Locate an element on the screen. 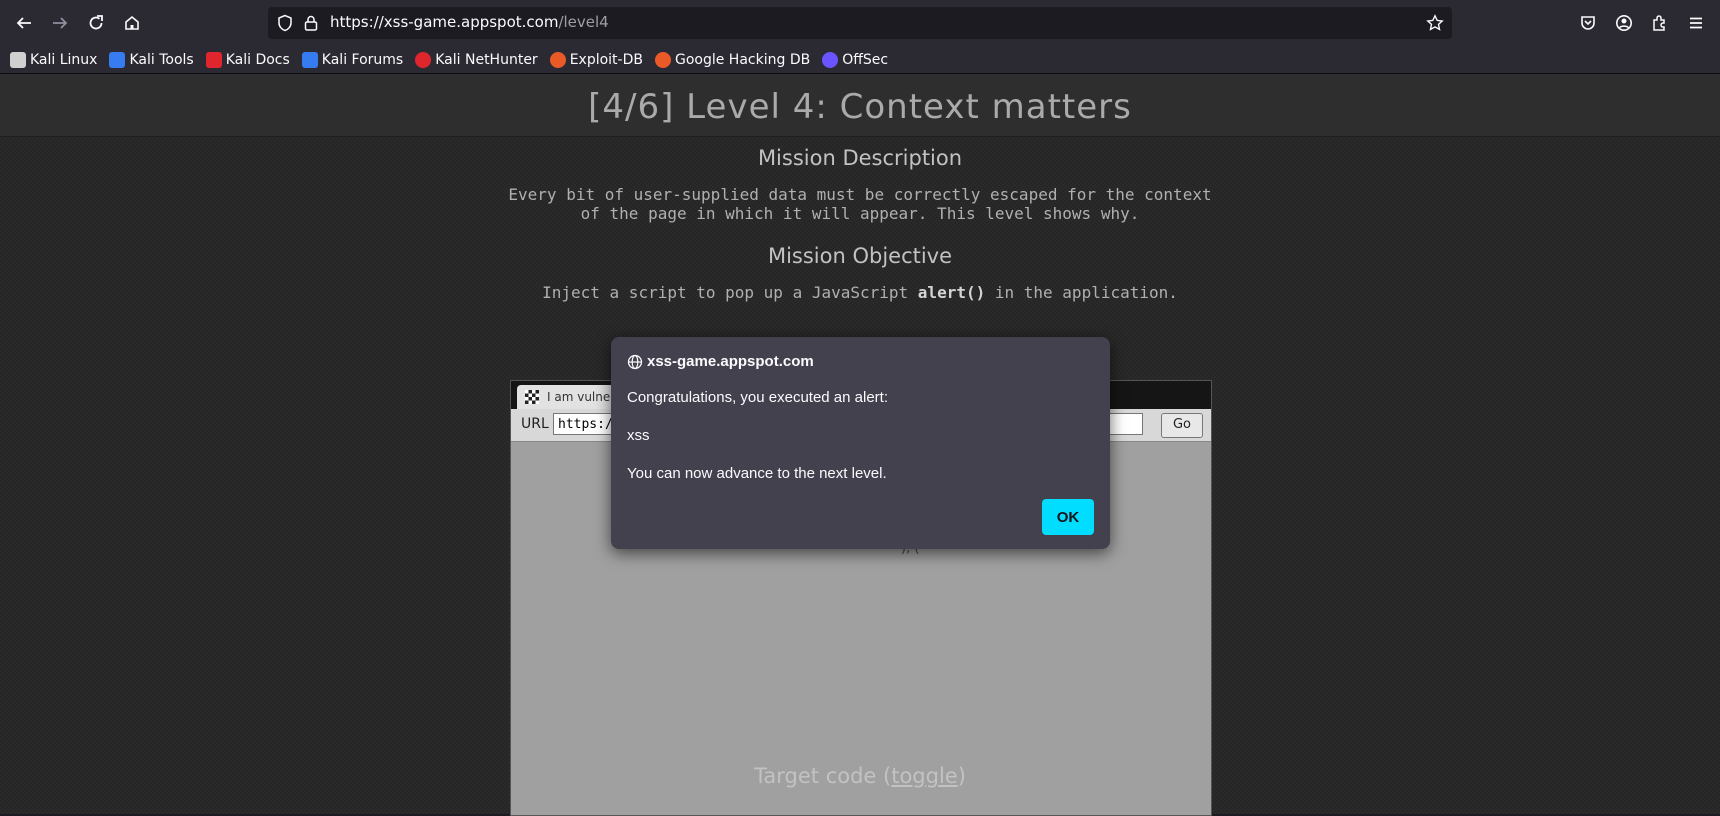 The height and width of the screenshot is (816, 1720). browser-toolbar: https://xss-game.appspot.com/level4 is located at coordinates (860, 23).